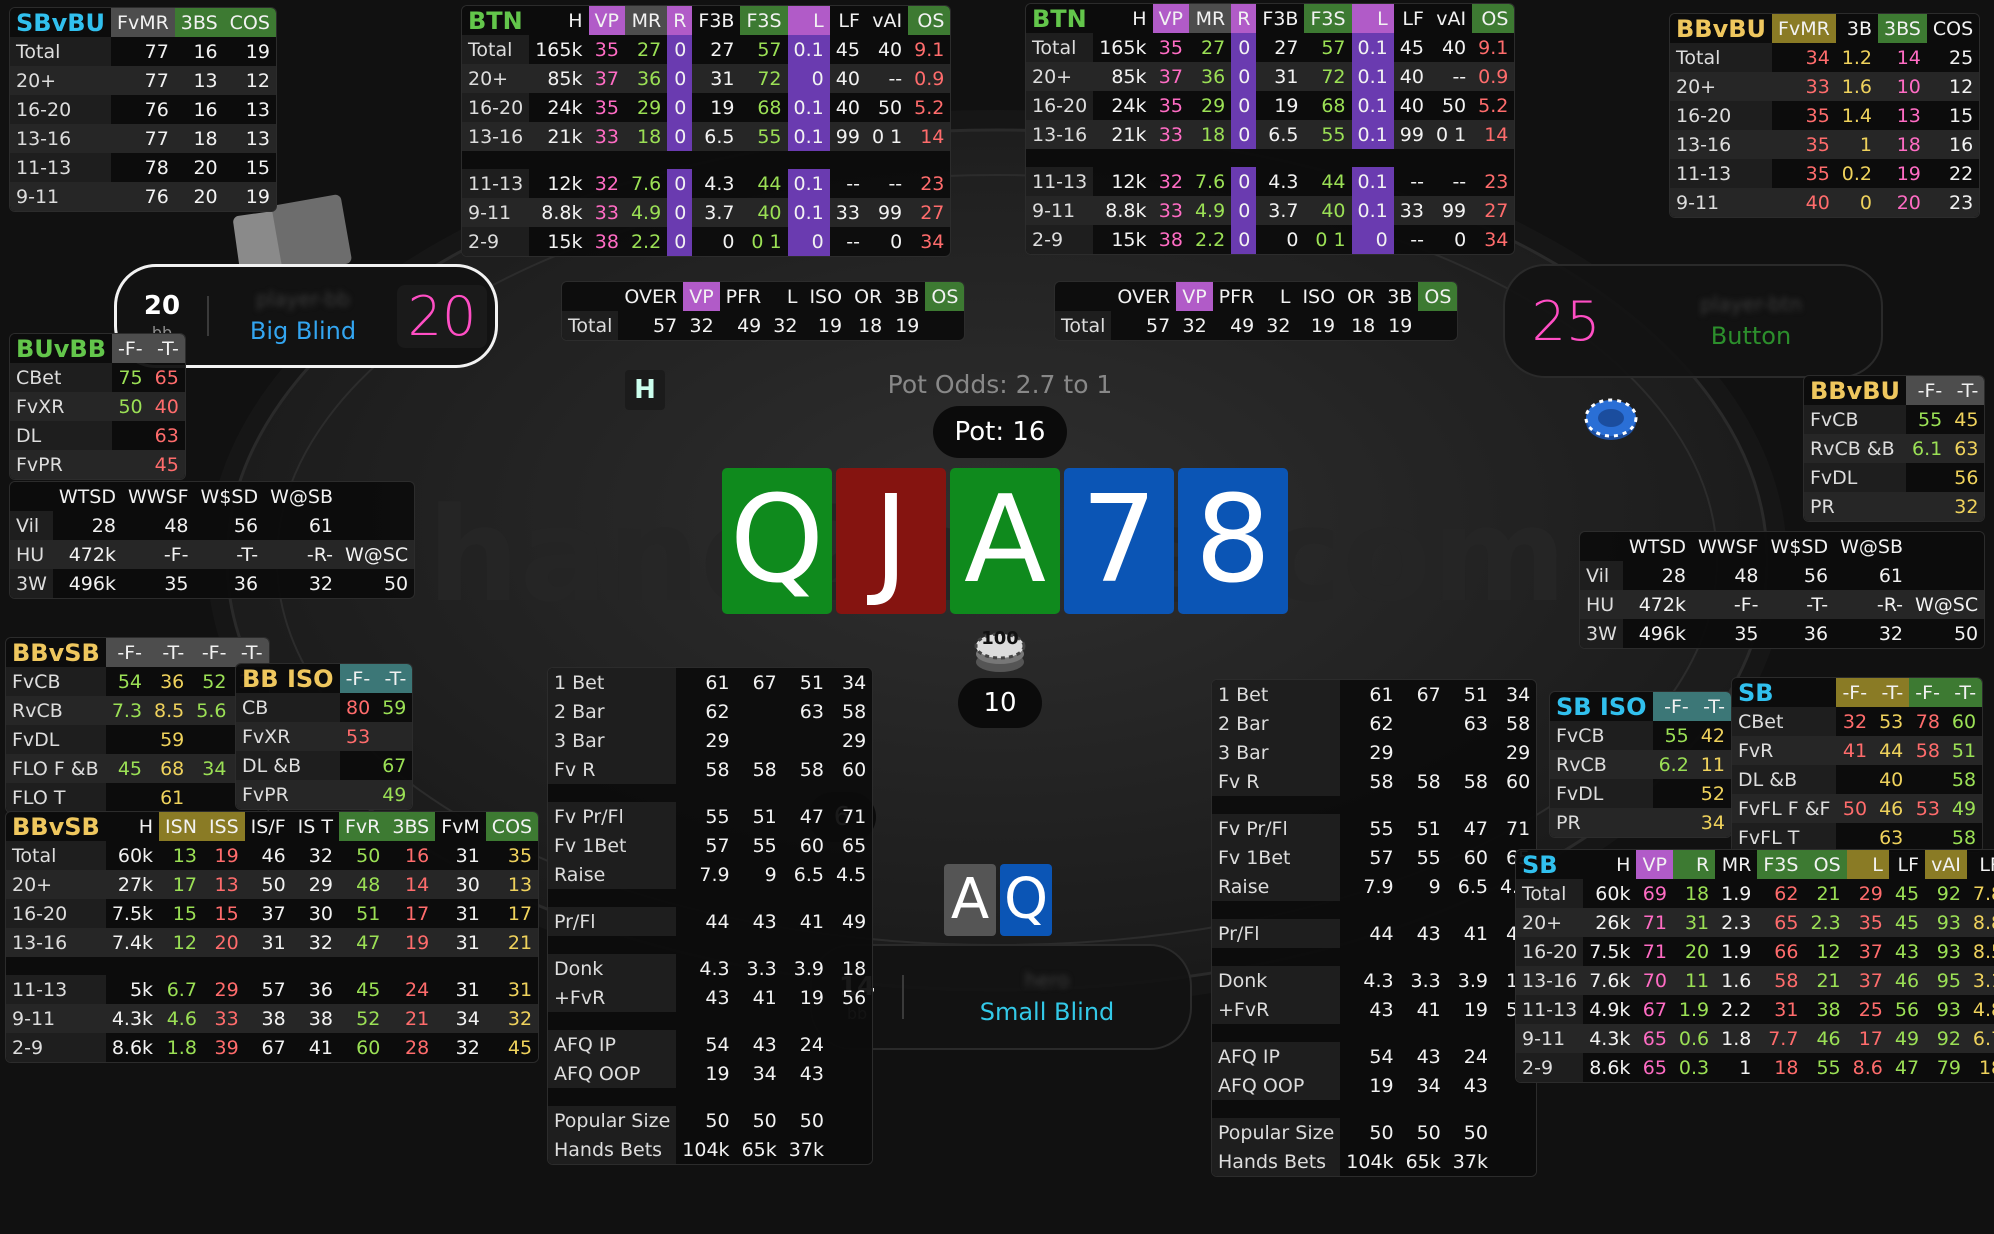 This screenshot has height=1234, width=1994. Describe the element at coordinates (932, 183) in the screenshot. I see `hud-value: 23` at that location.